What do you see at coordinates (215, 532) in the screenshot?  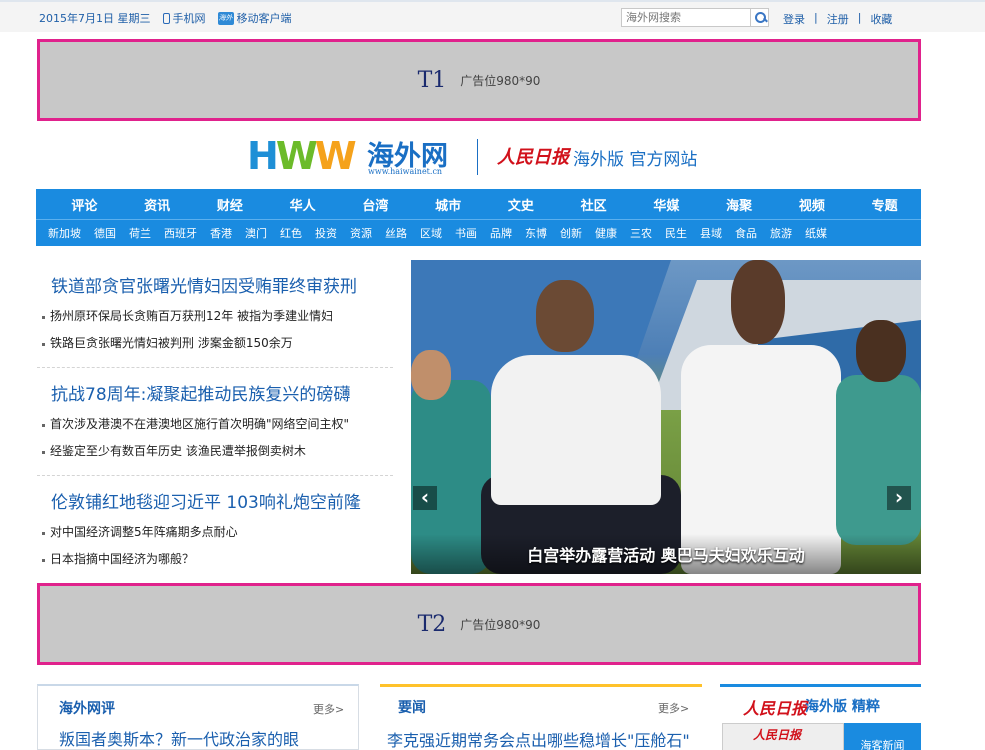 I see `sub-news-link: 对中国经济调整5年阵痛期多点耐心` at bounding box center [215, 532].